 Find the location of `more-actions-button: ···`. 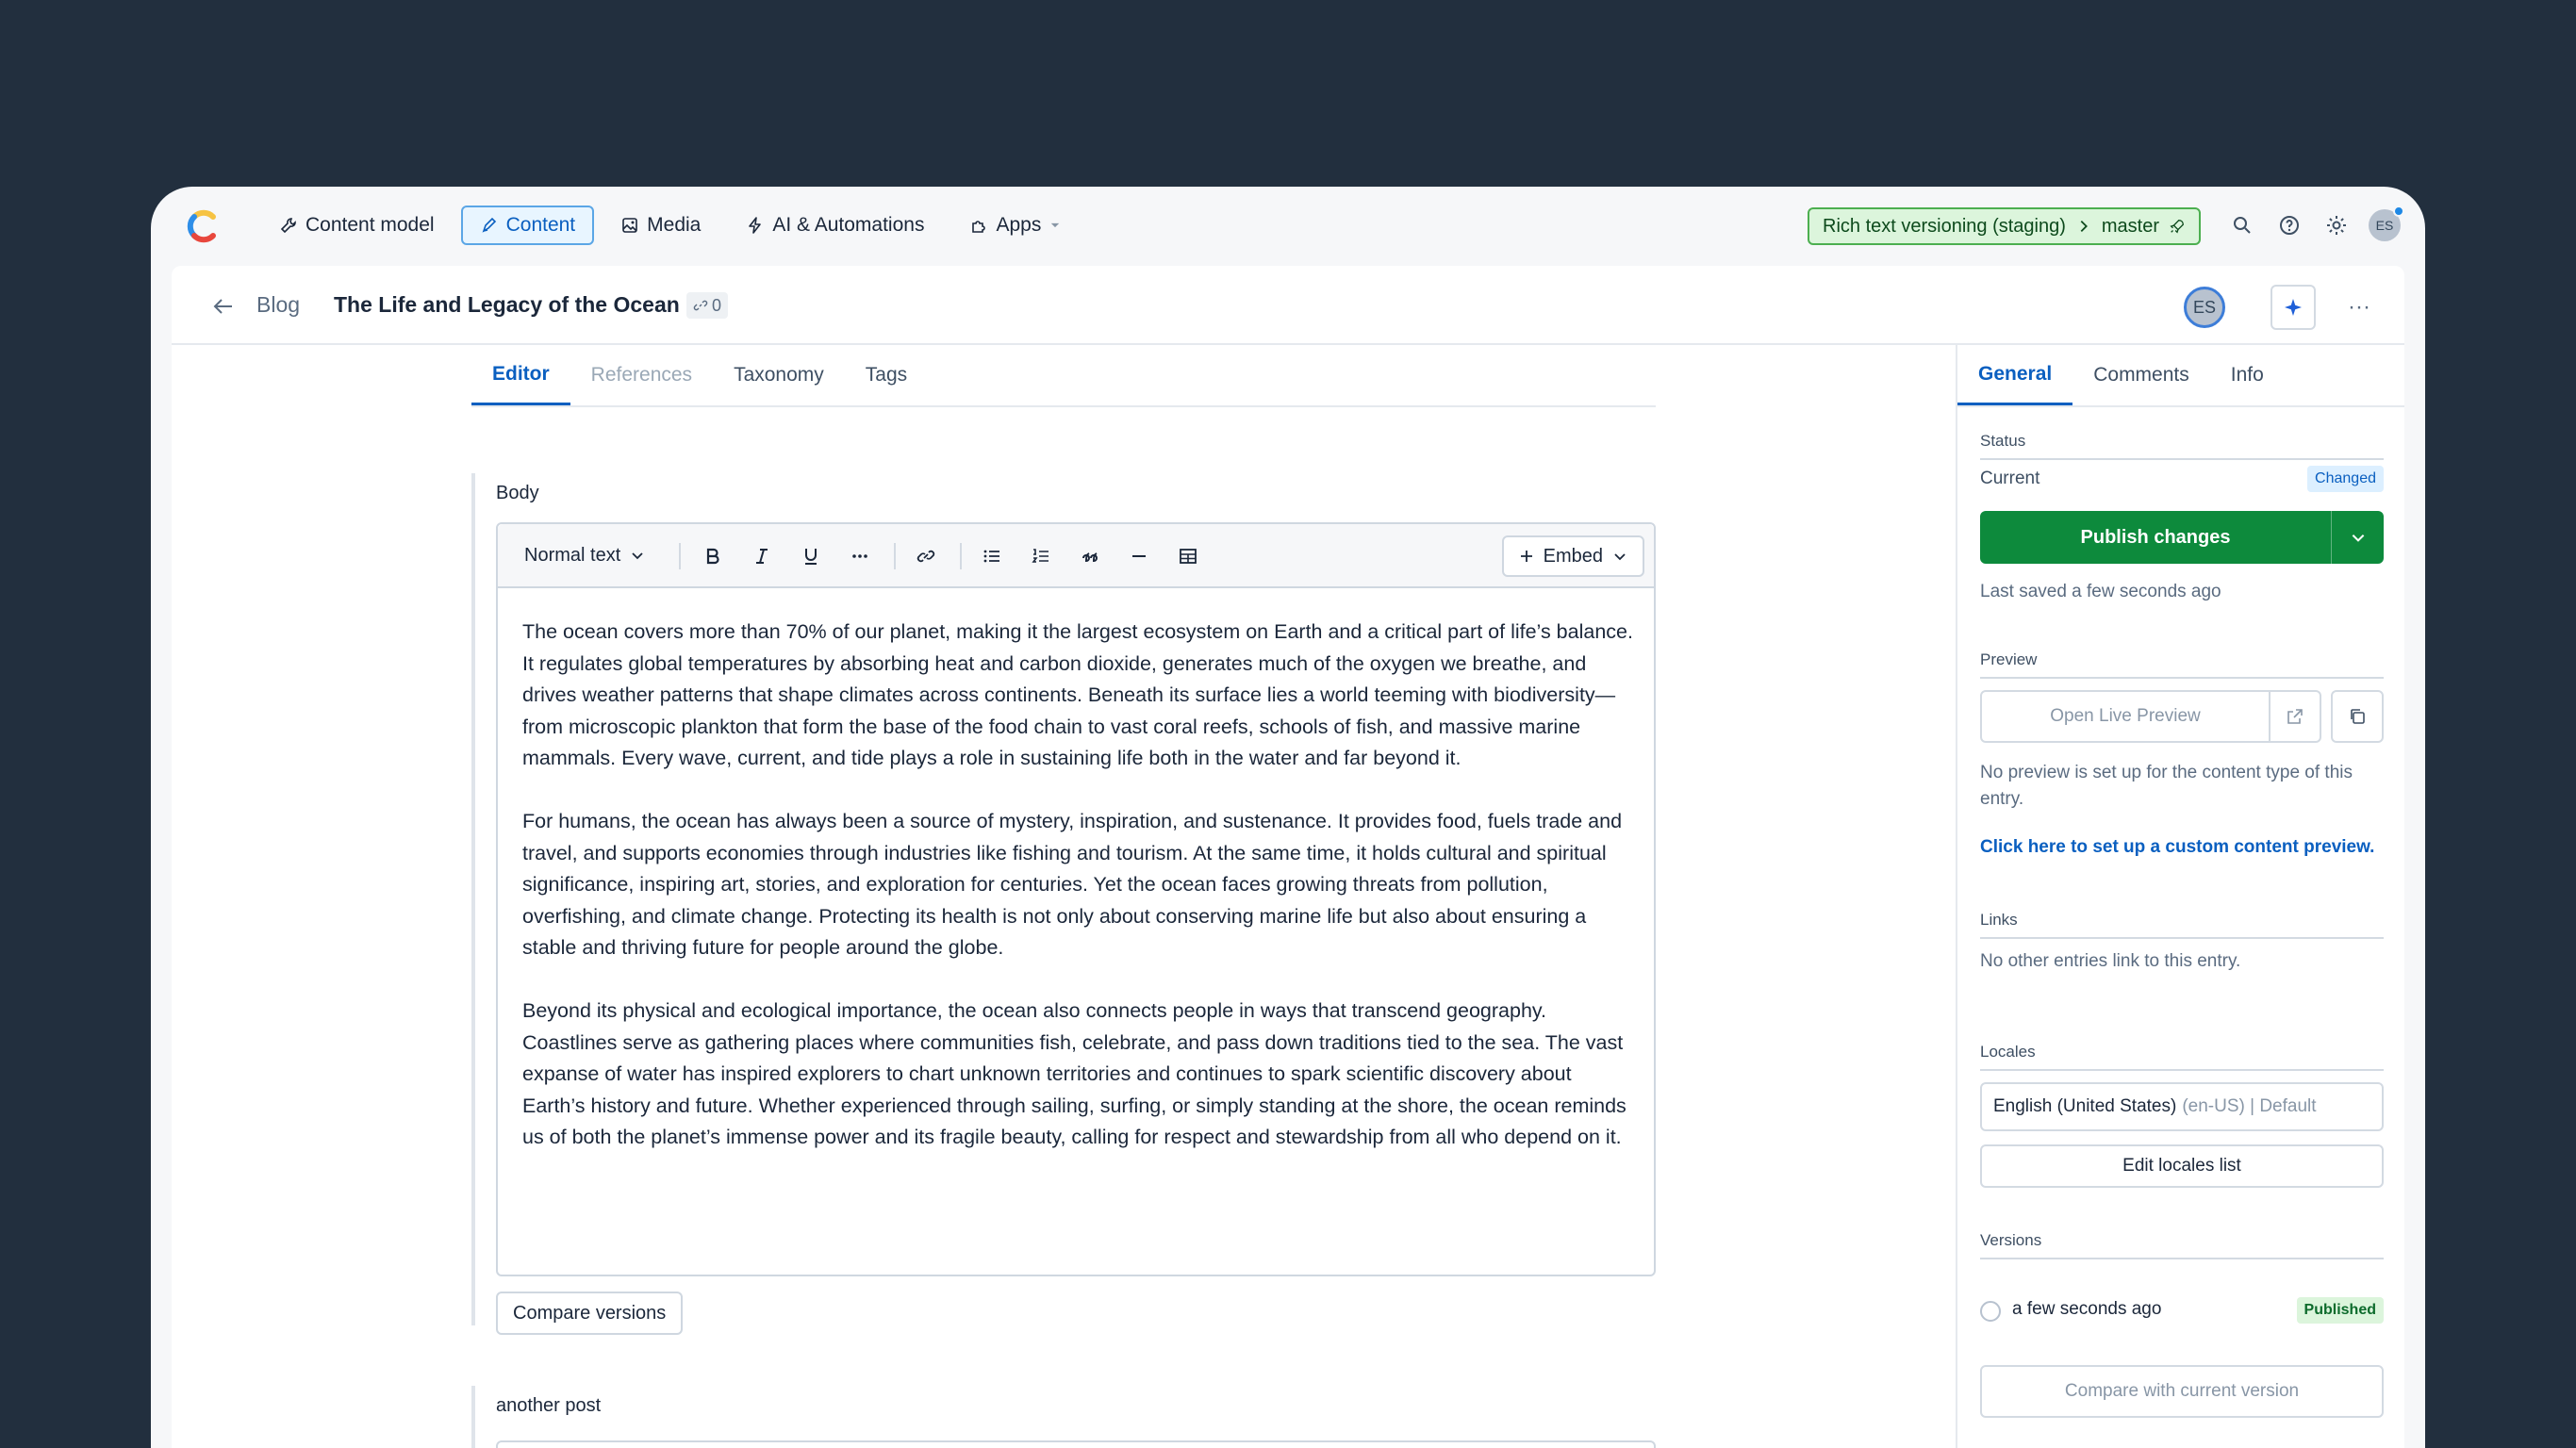

more-actions-button: ··· is located at coordinates (2359, 307).